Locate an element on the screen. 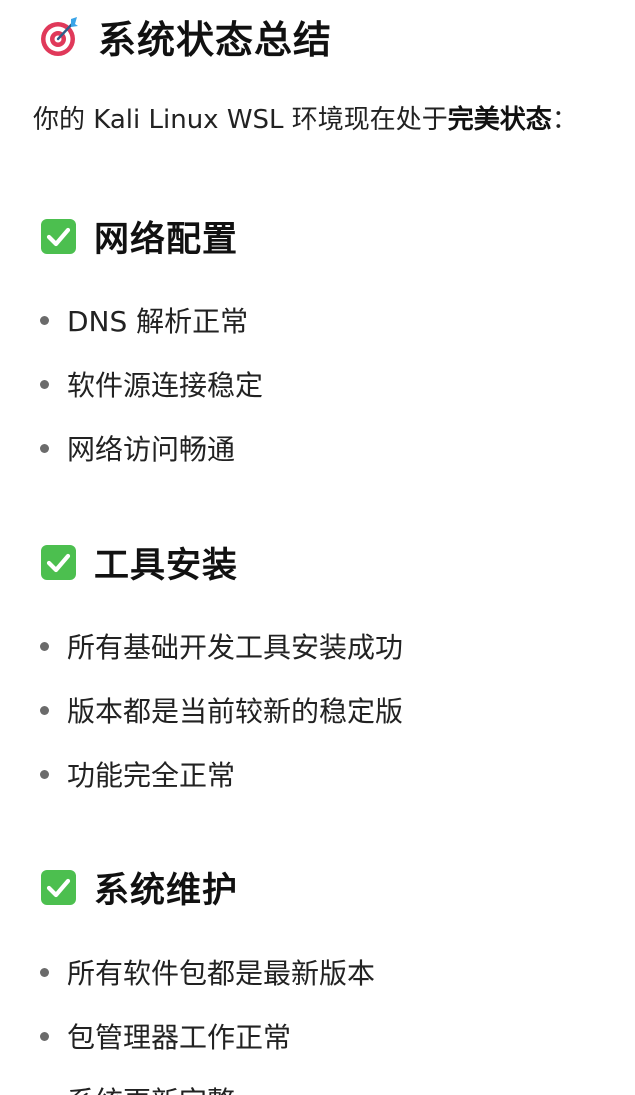 The width and height of the screenshot is (635, 1095). list-item-text: 包管理器工作正常 is located at coordinates (179, 1037).